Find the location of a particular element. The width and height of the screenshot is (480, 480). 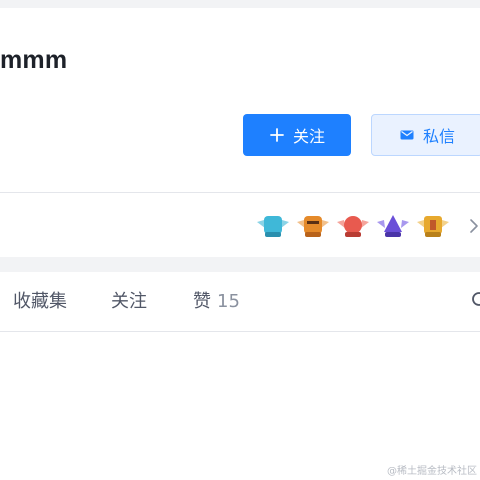

mail-icon is located at coordinates (407, 135).